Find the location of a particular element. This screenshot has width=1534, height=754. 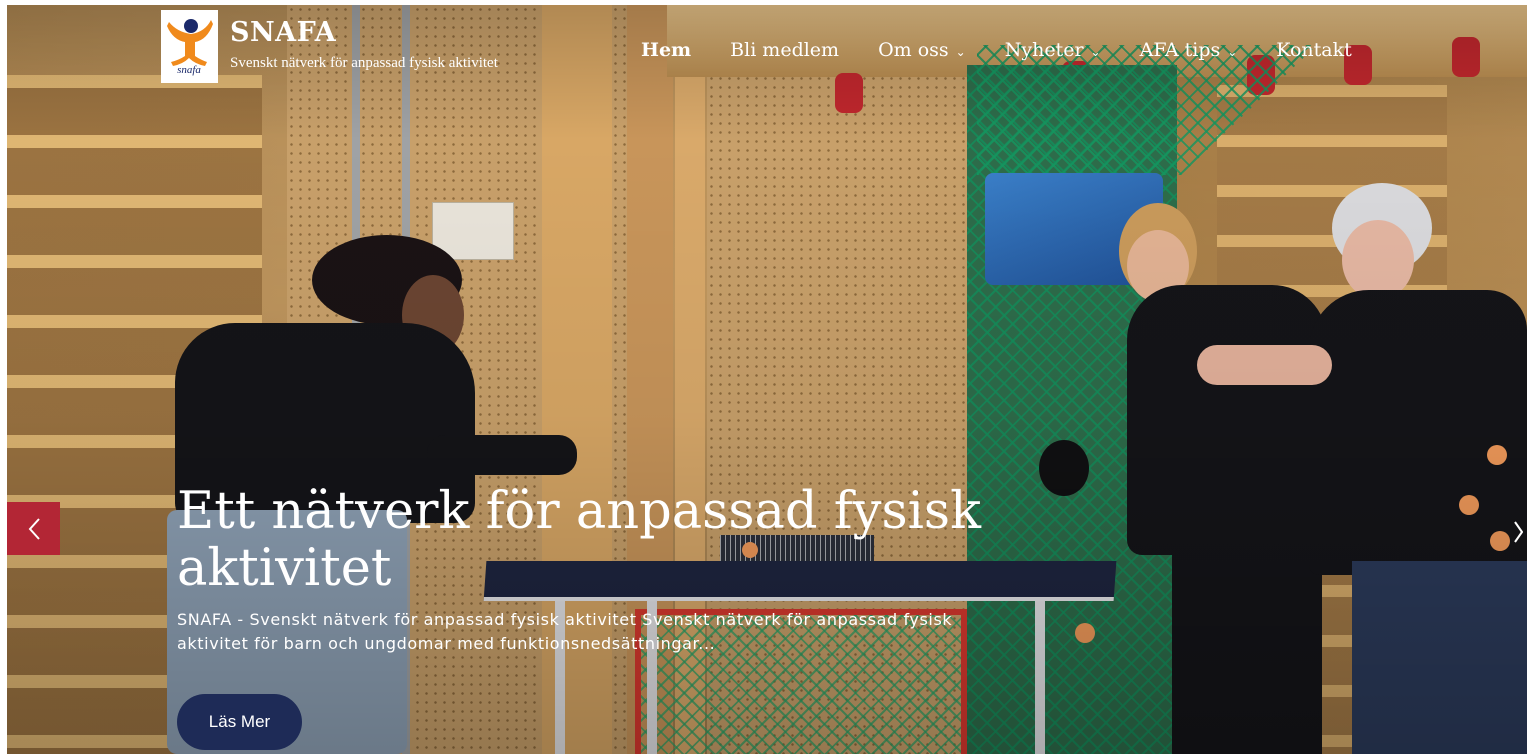

nav-item-label: Bli medlem is located at coordinates (785, 50).